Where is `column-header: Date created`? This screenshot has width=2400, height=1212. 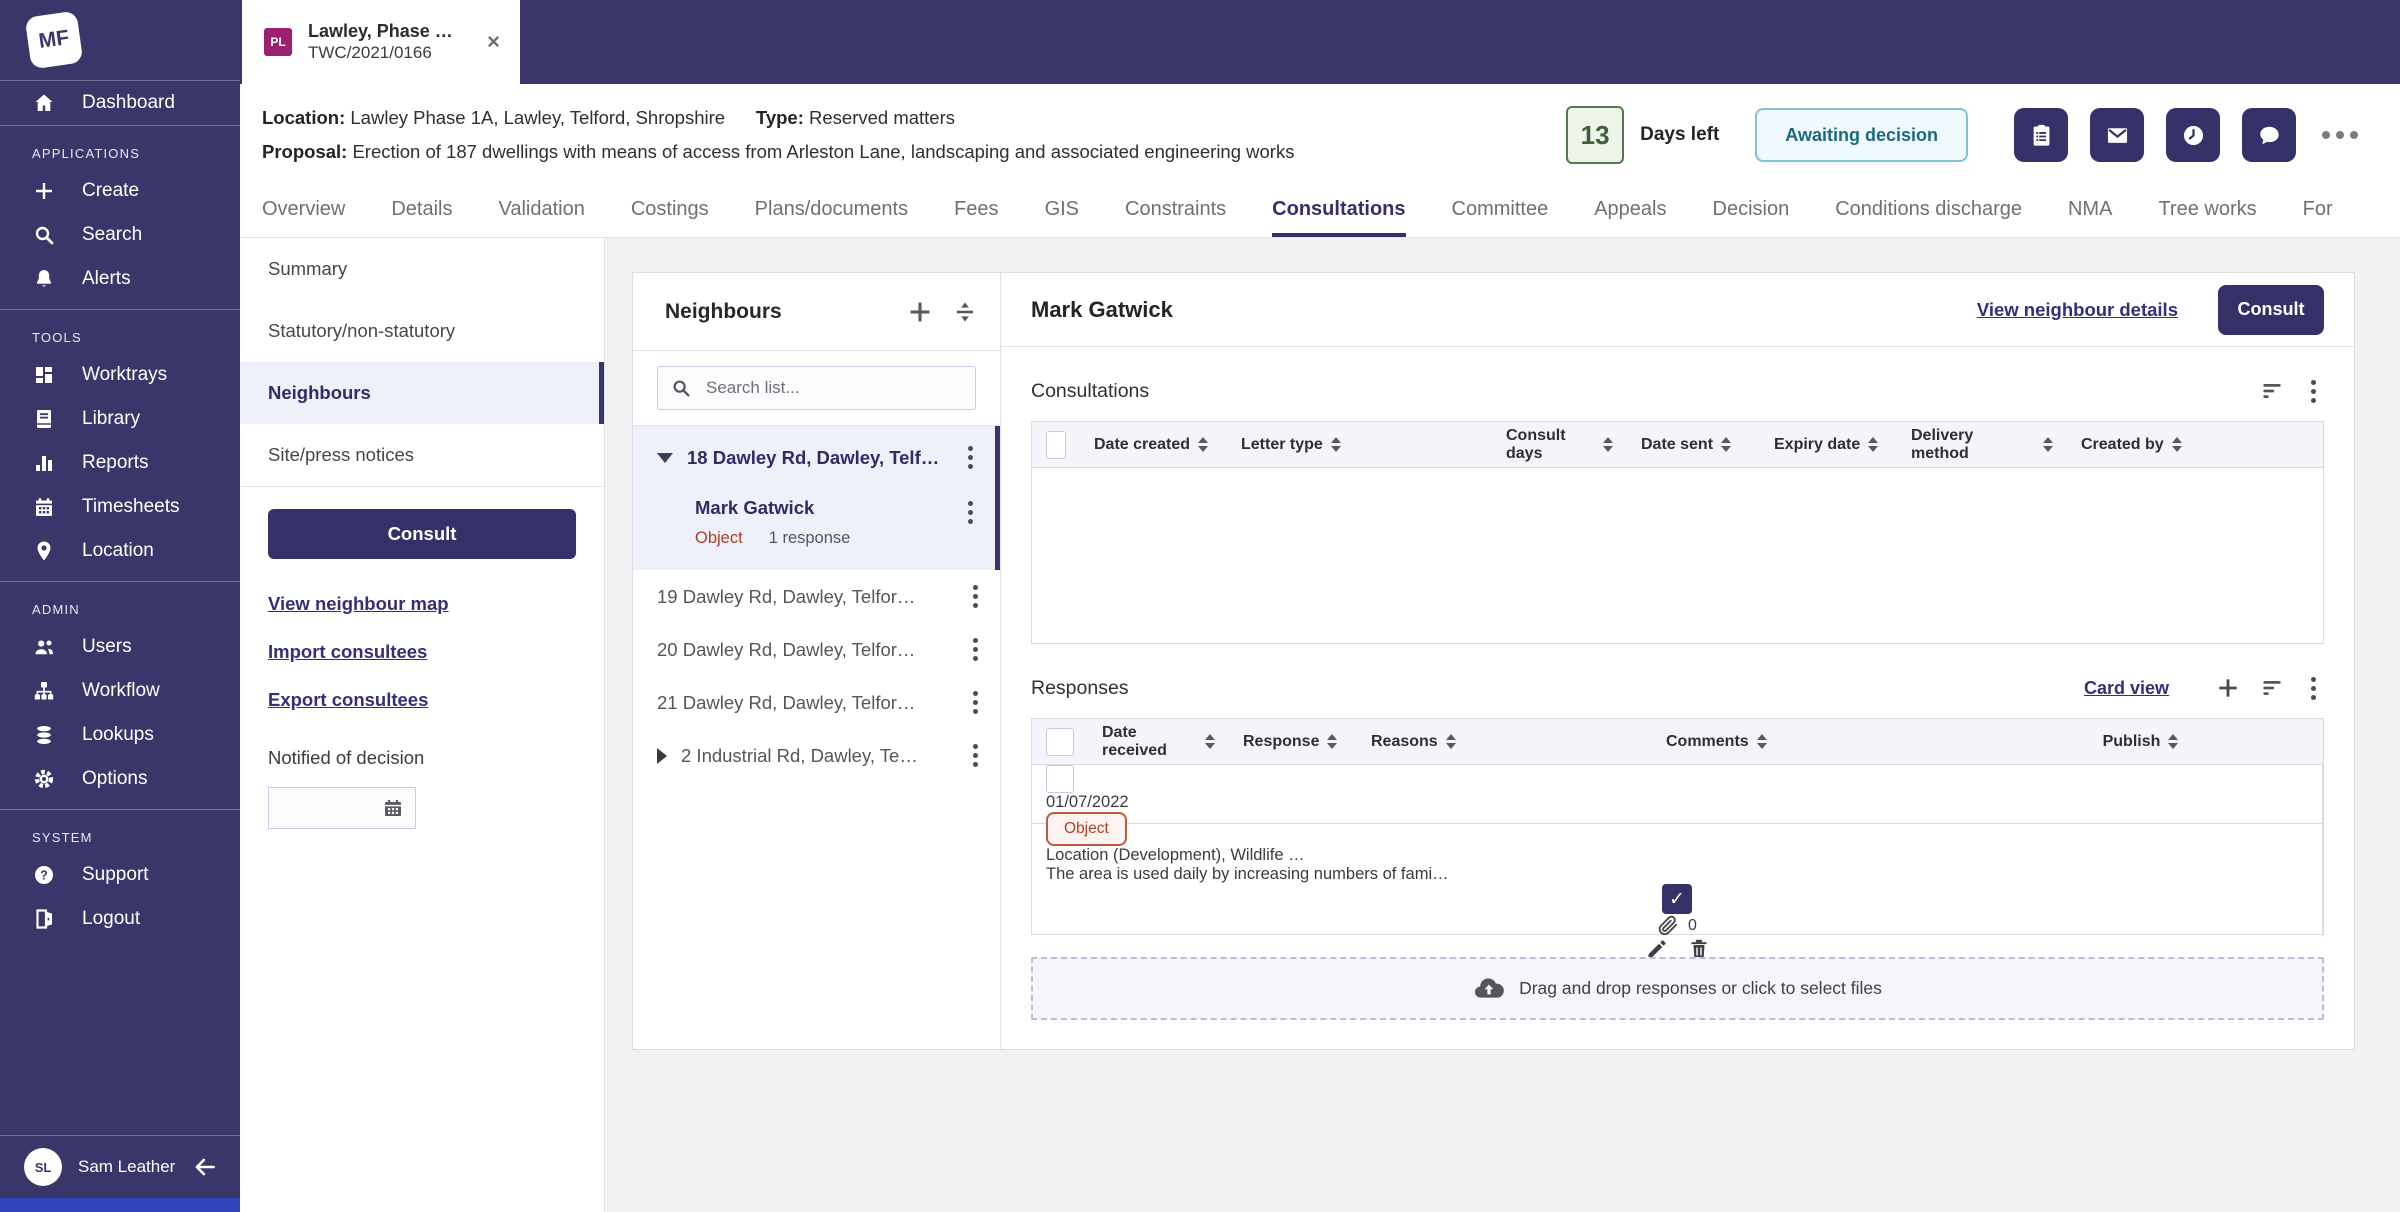
column-header: Date created is located at coordinates (1153, 445).